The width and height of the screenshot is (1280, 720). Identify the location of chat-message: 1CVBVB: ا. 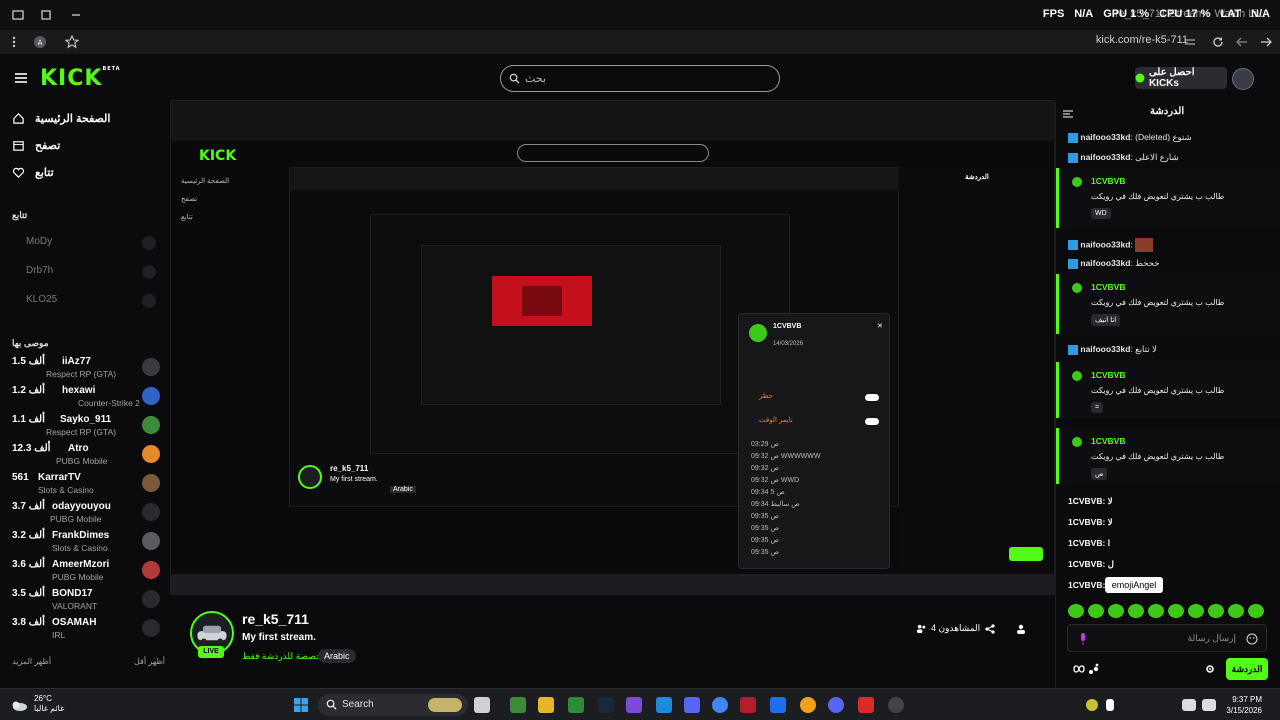
(1089, 543).